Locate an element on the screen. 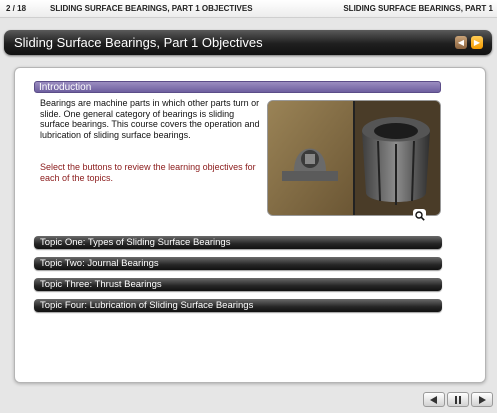 This screenshot has height=413, width=497. play-icon: ▶ is located at coordinates (477, 42).